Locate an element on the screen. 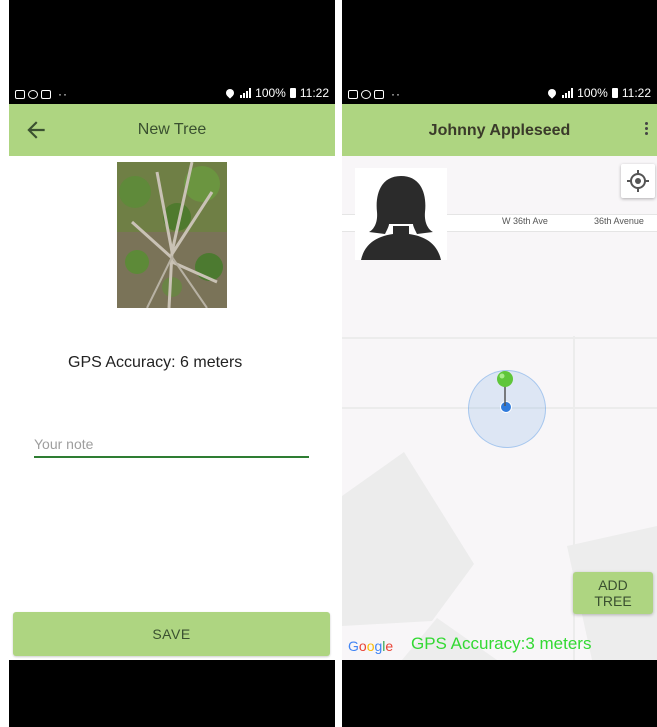 The width and height of the screenshot is (657, 727). map-pin-icon is located at coordinates (505, 388).